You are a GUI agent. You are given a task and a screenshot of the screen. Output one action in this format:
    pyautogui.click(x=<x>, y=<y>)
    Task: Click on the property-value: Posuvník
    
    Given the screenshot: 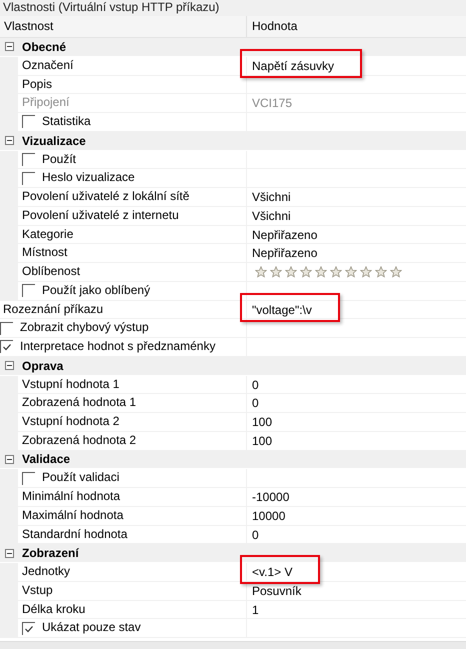 What is the action you would take?
    pyautogui.click(x=277, y=591)
    